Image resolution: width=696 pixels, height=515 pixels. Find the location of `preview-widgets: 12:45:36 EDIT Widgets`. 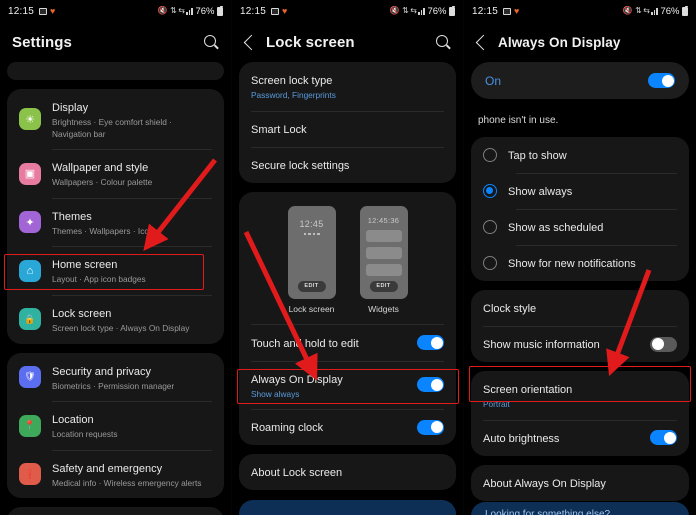

preview-widgets: 12:45:36 EDIT Widgets is located at coordinates (383, 259).